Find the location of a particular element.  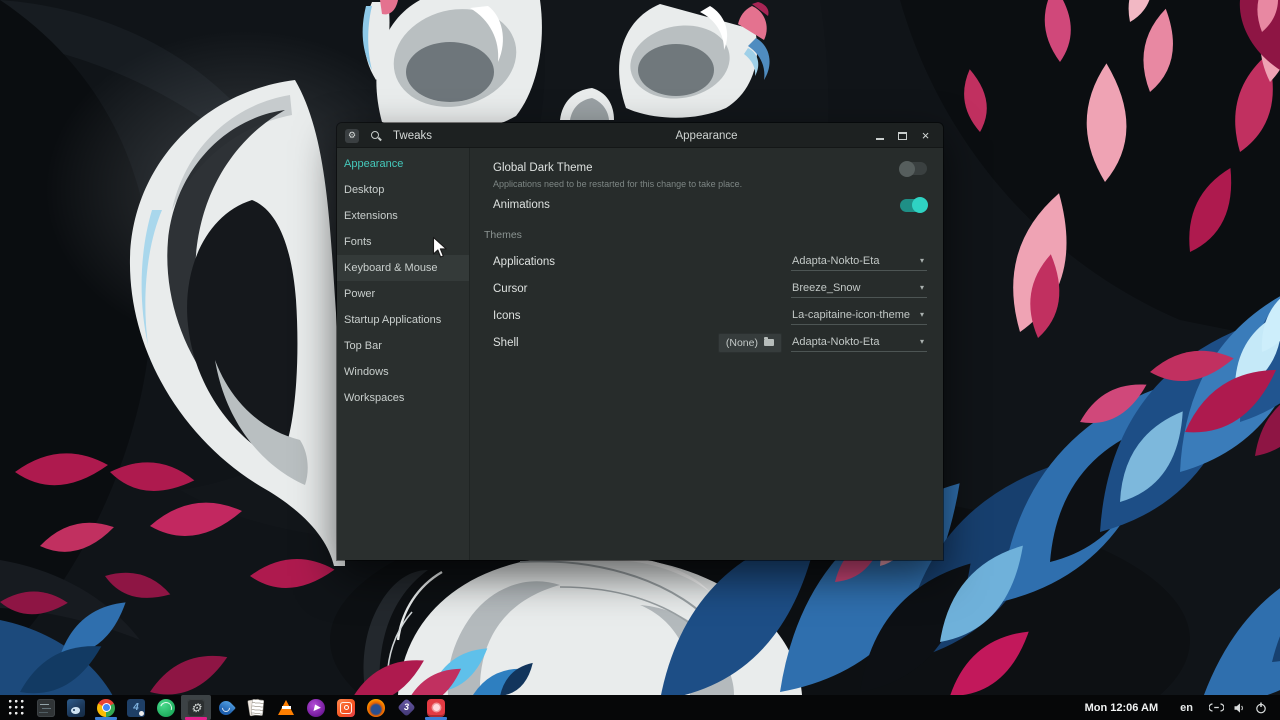

sidebar-item-appearance: Appearance is located at coordinates (403, 164).